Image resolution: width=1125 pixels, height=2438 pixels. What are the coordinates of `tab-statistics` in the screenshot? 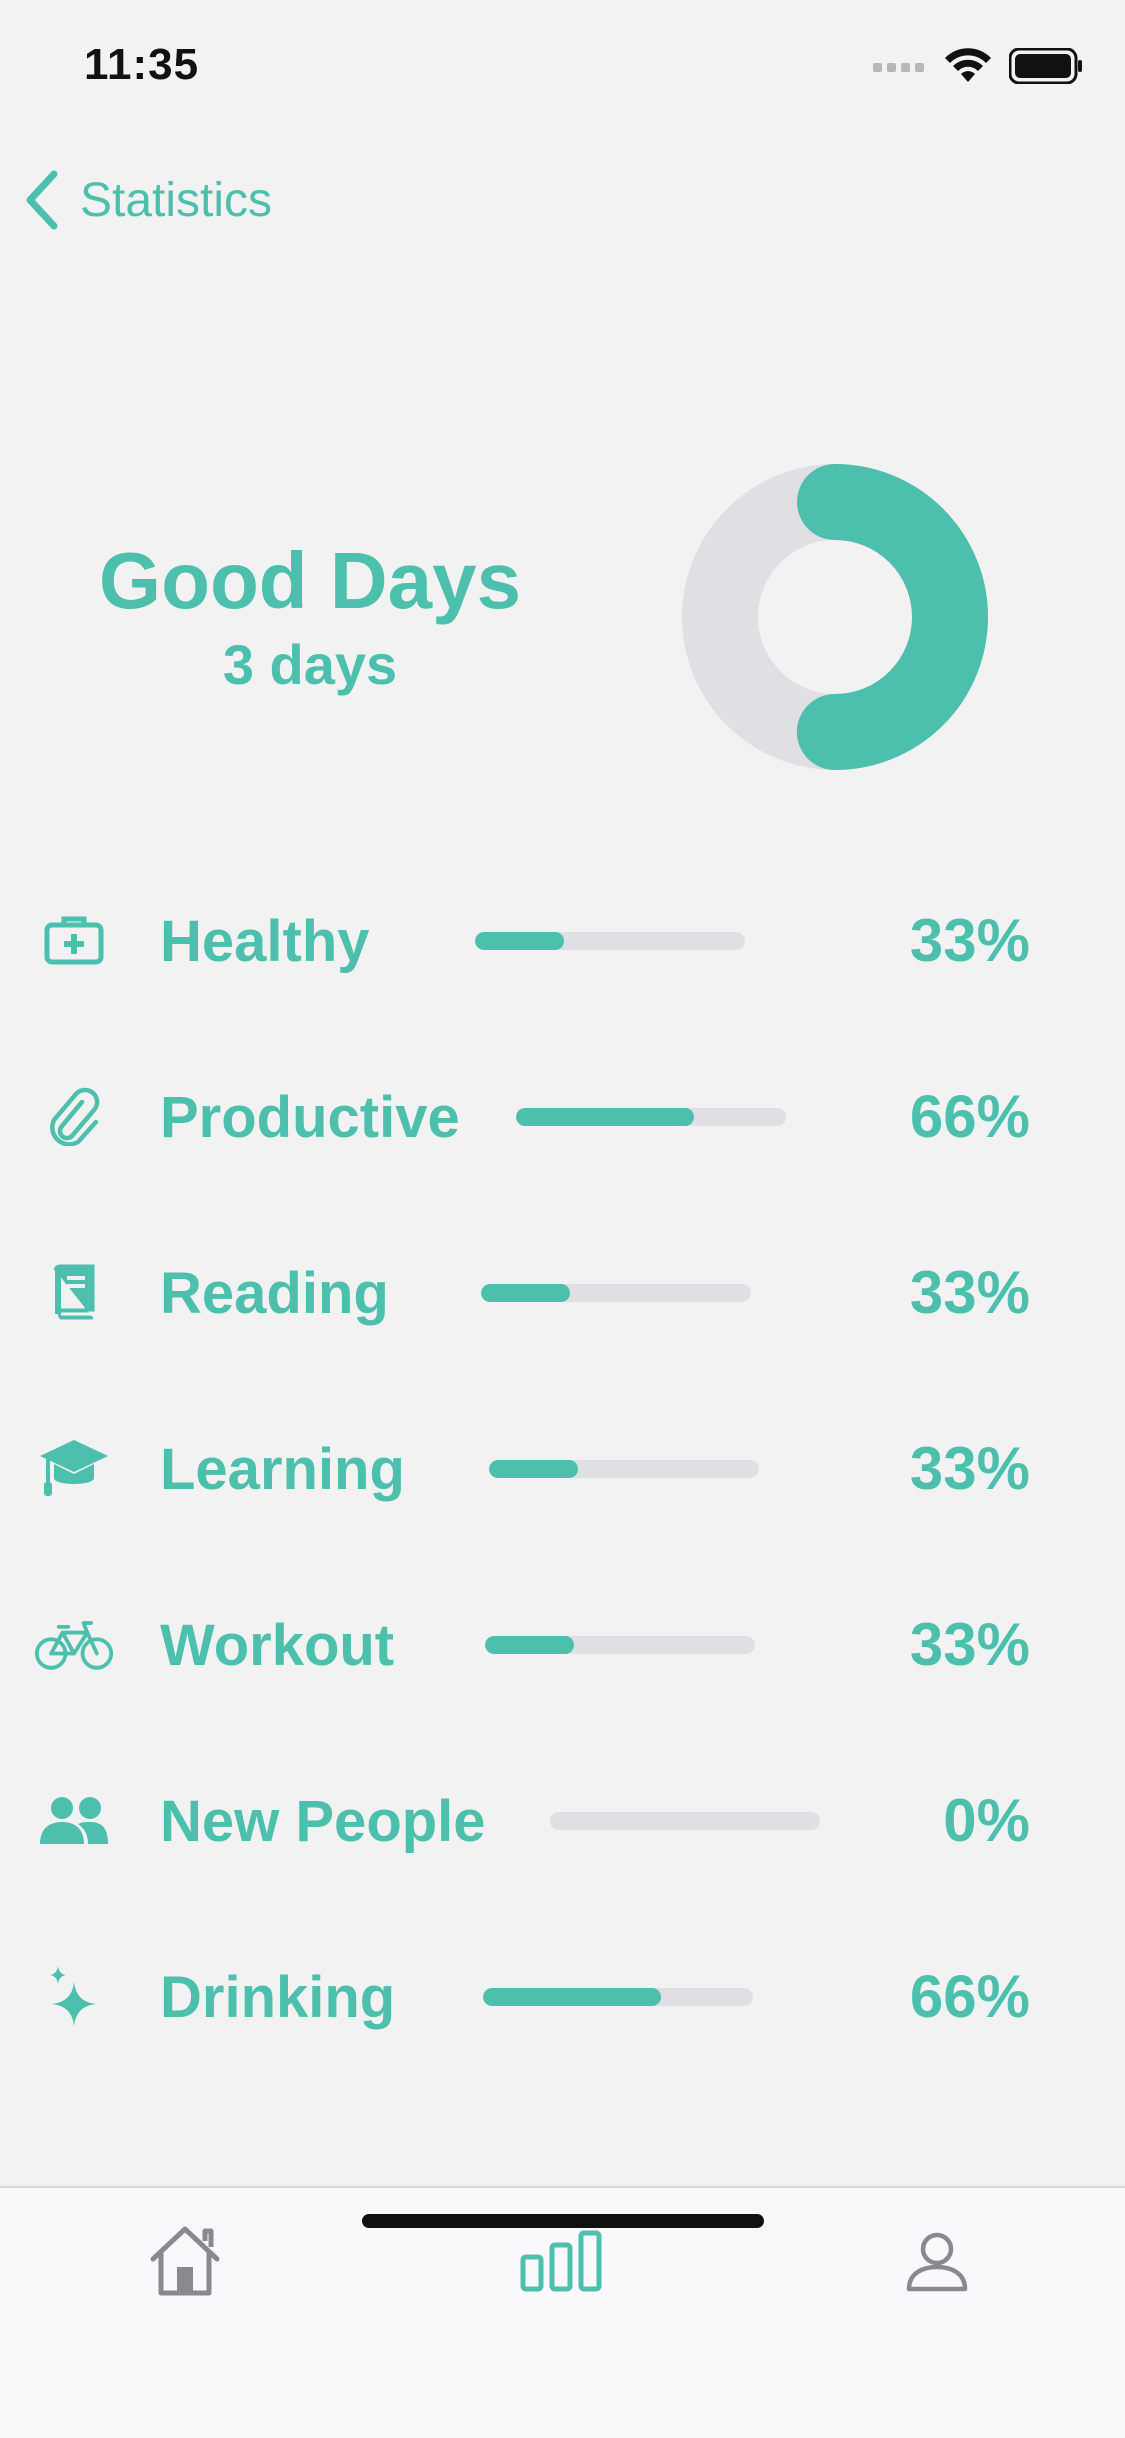 It's located at (561, 2261).